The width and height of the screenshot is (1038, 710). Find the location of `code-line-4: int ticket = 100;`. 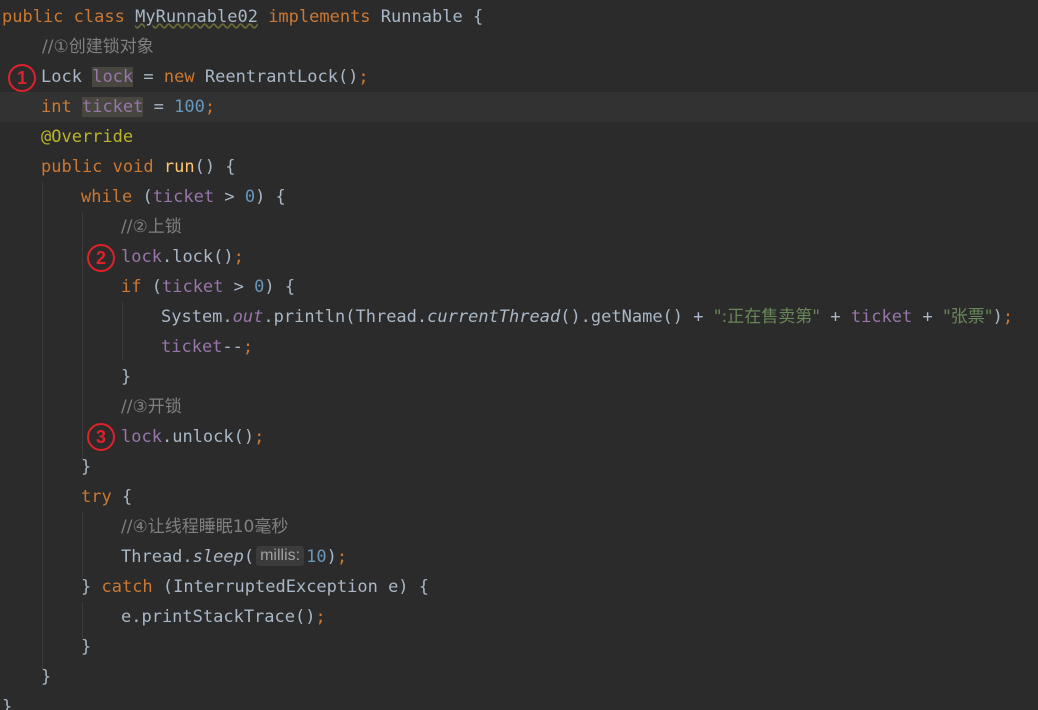

code-line-4: int ticket = 100; is located at coordinates (519, 107).